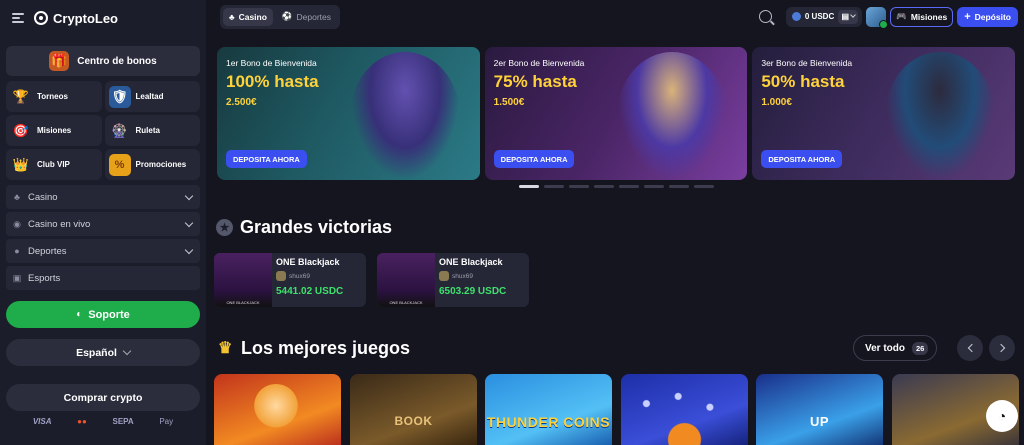  I want to click on tile-ruleta: 🎡 Ruleta, so click(152, 130).